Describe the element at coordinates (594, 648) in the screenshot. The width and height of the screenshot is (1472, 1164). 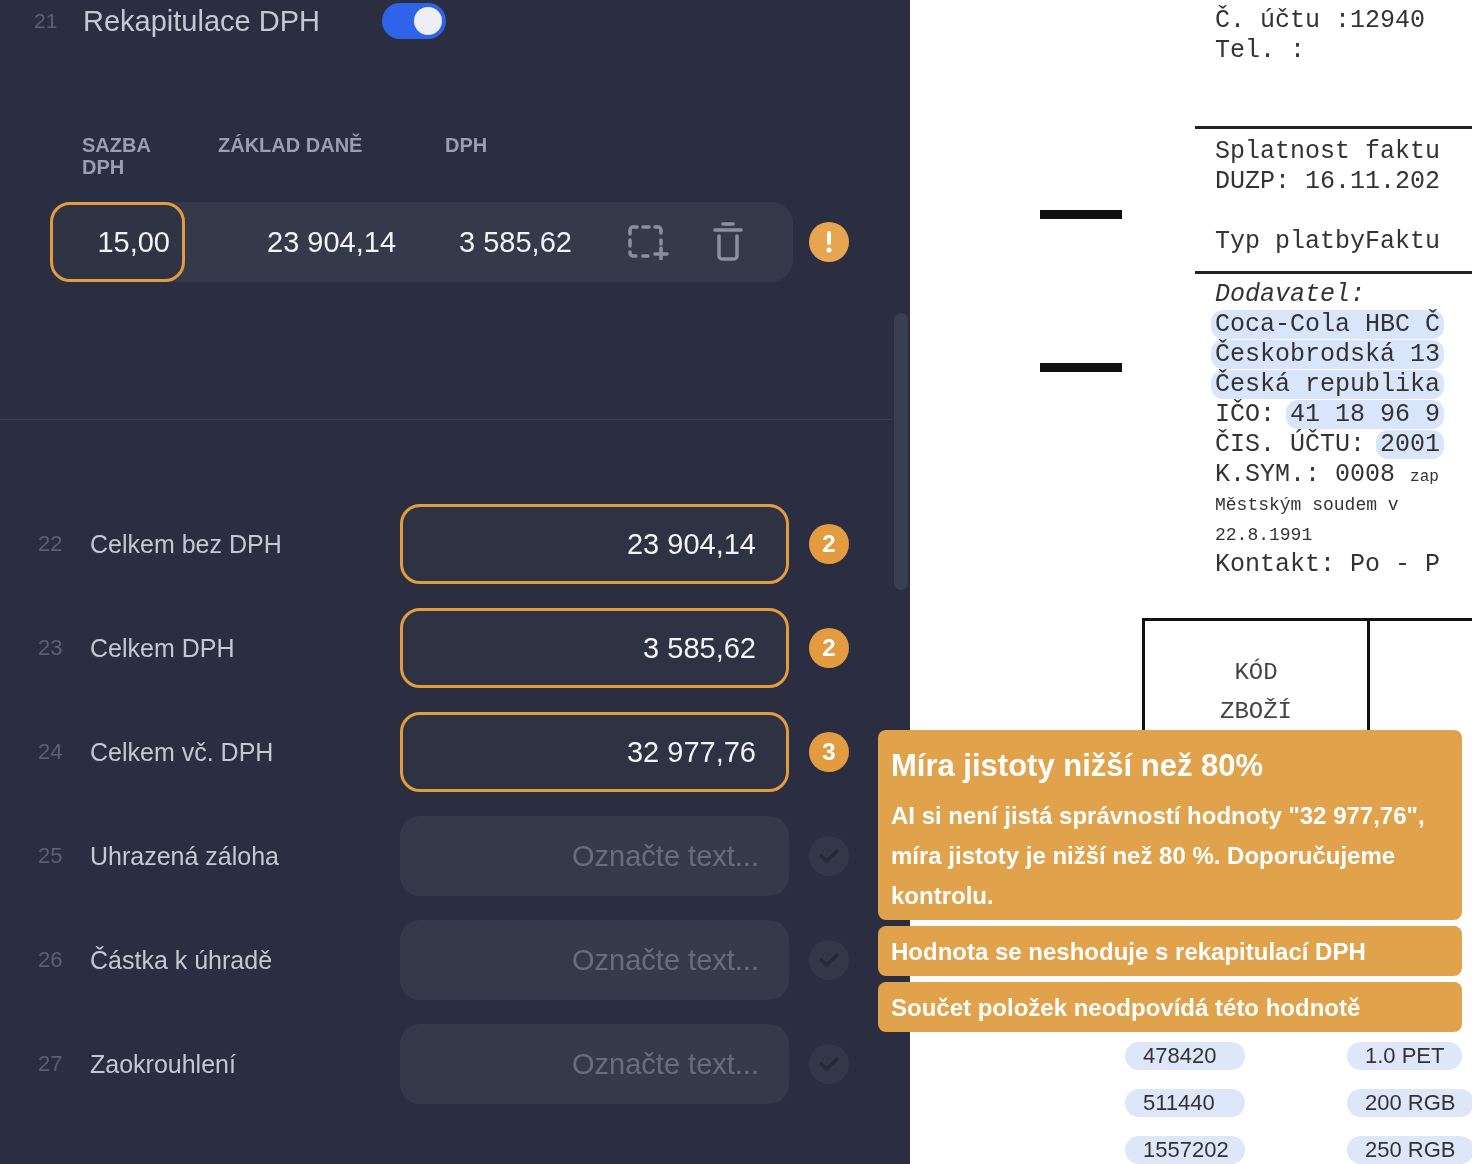
I see `input-field: 3 585,62` at that location.